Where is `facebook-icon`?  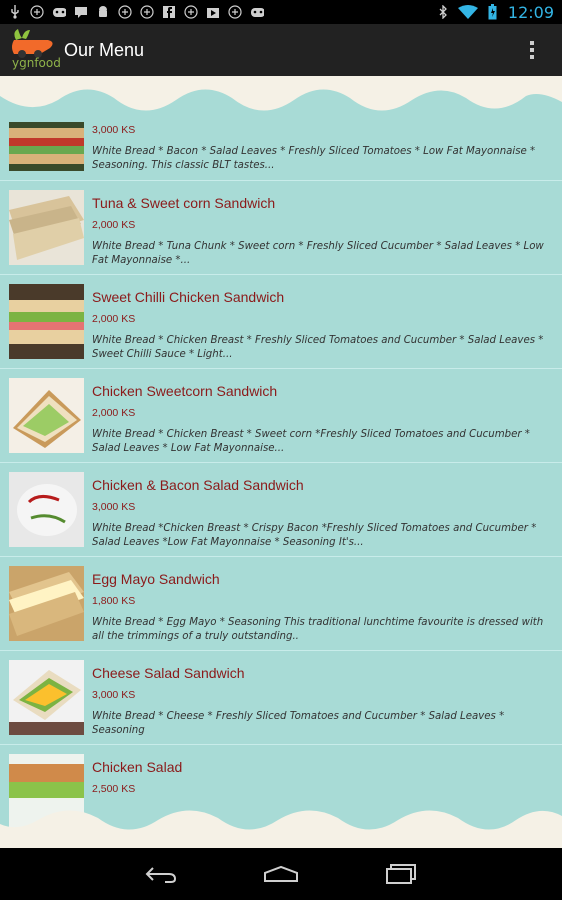
facebook-icon is located at coordinates (169, 12).